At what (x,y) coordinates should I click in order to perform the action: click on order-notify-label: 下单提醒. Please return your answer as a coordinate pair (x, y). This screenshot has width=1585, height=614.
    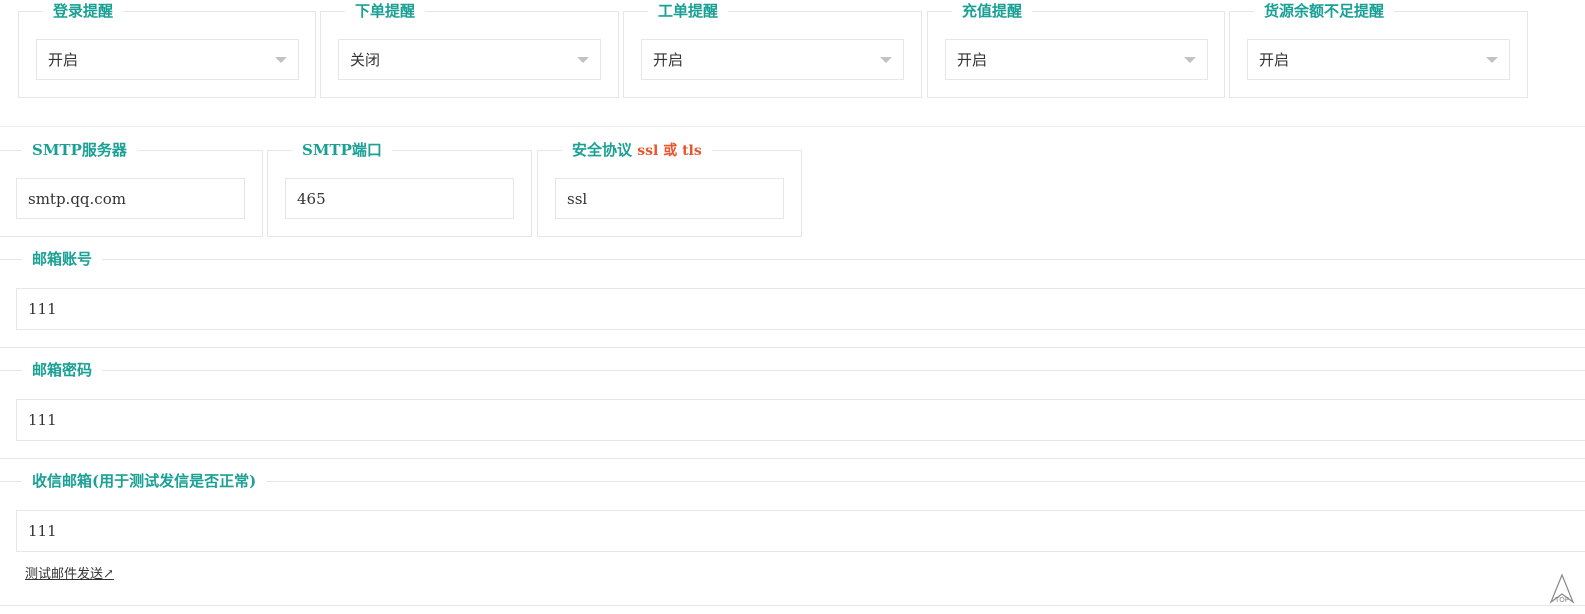
    Looking at the image, I should click on (385, 11).